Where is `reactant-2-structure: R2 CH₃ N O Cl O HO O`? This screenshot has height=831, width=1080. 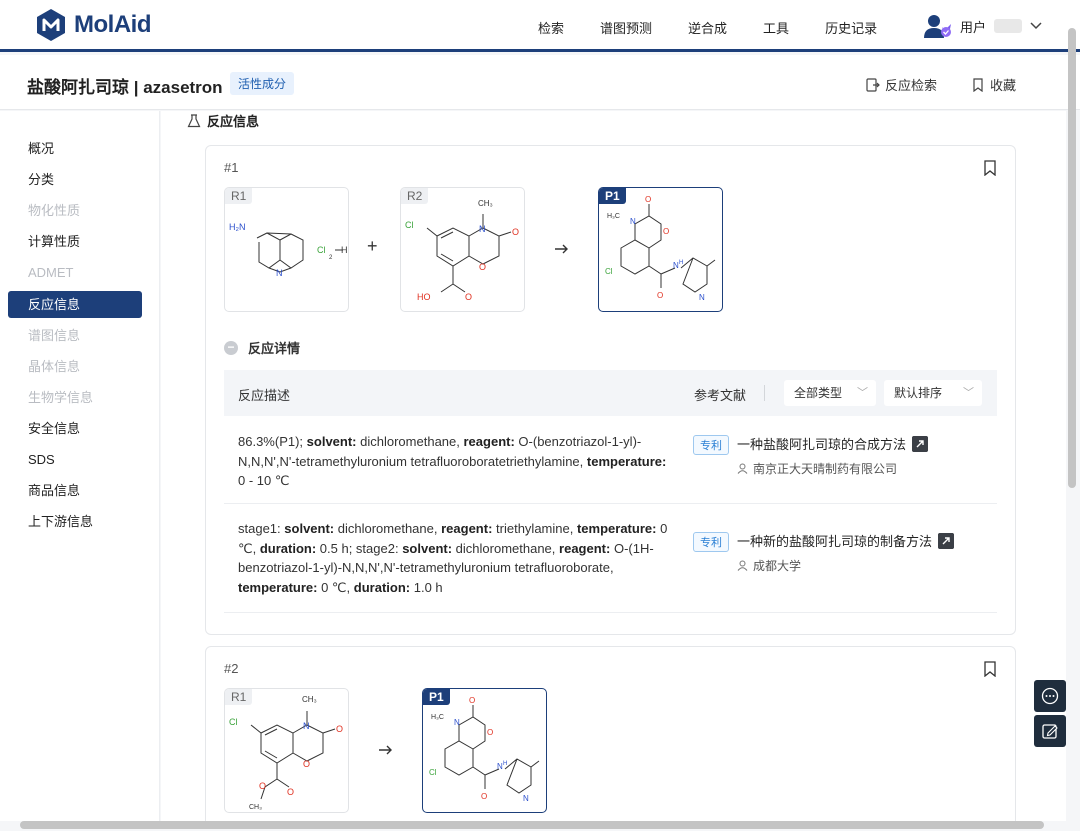
reactant-2-structure: R2 CH₃ N O Cl O HO O is located at coordinates (462, 249).